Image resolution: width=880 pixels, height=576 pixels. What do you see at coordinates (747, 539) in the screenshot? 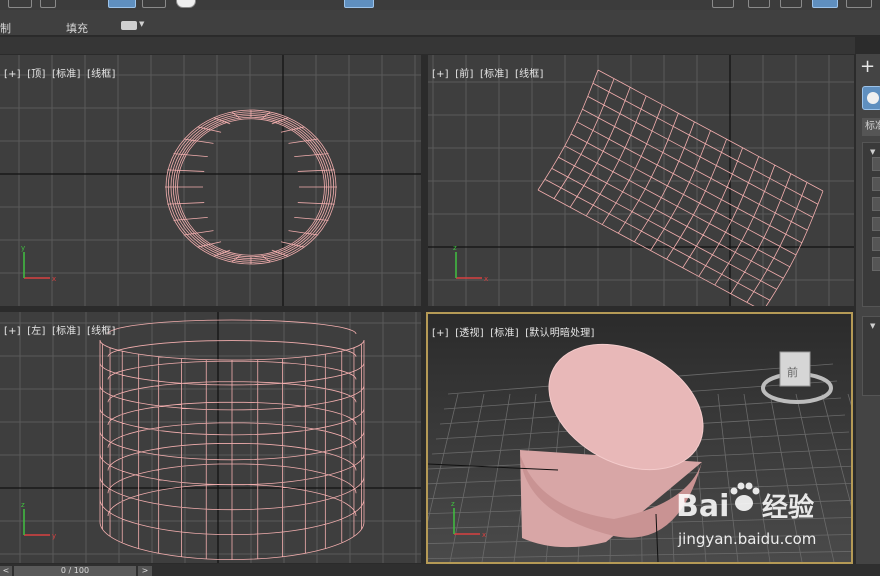
I see `watermark-url: jingyan.baidu.com` at bounding box center [747, 539].